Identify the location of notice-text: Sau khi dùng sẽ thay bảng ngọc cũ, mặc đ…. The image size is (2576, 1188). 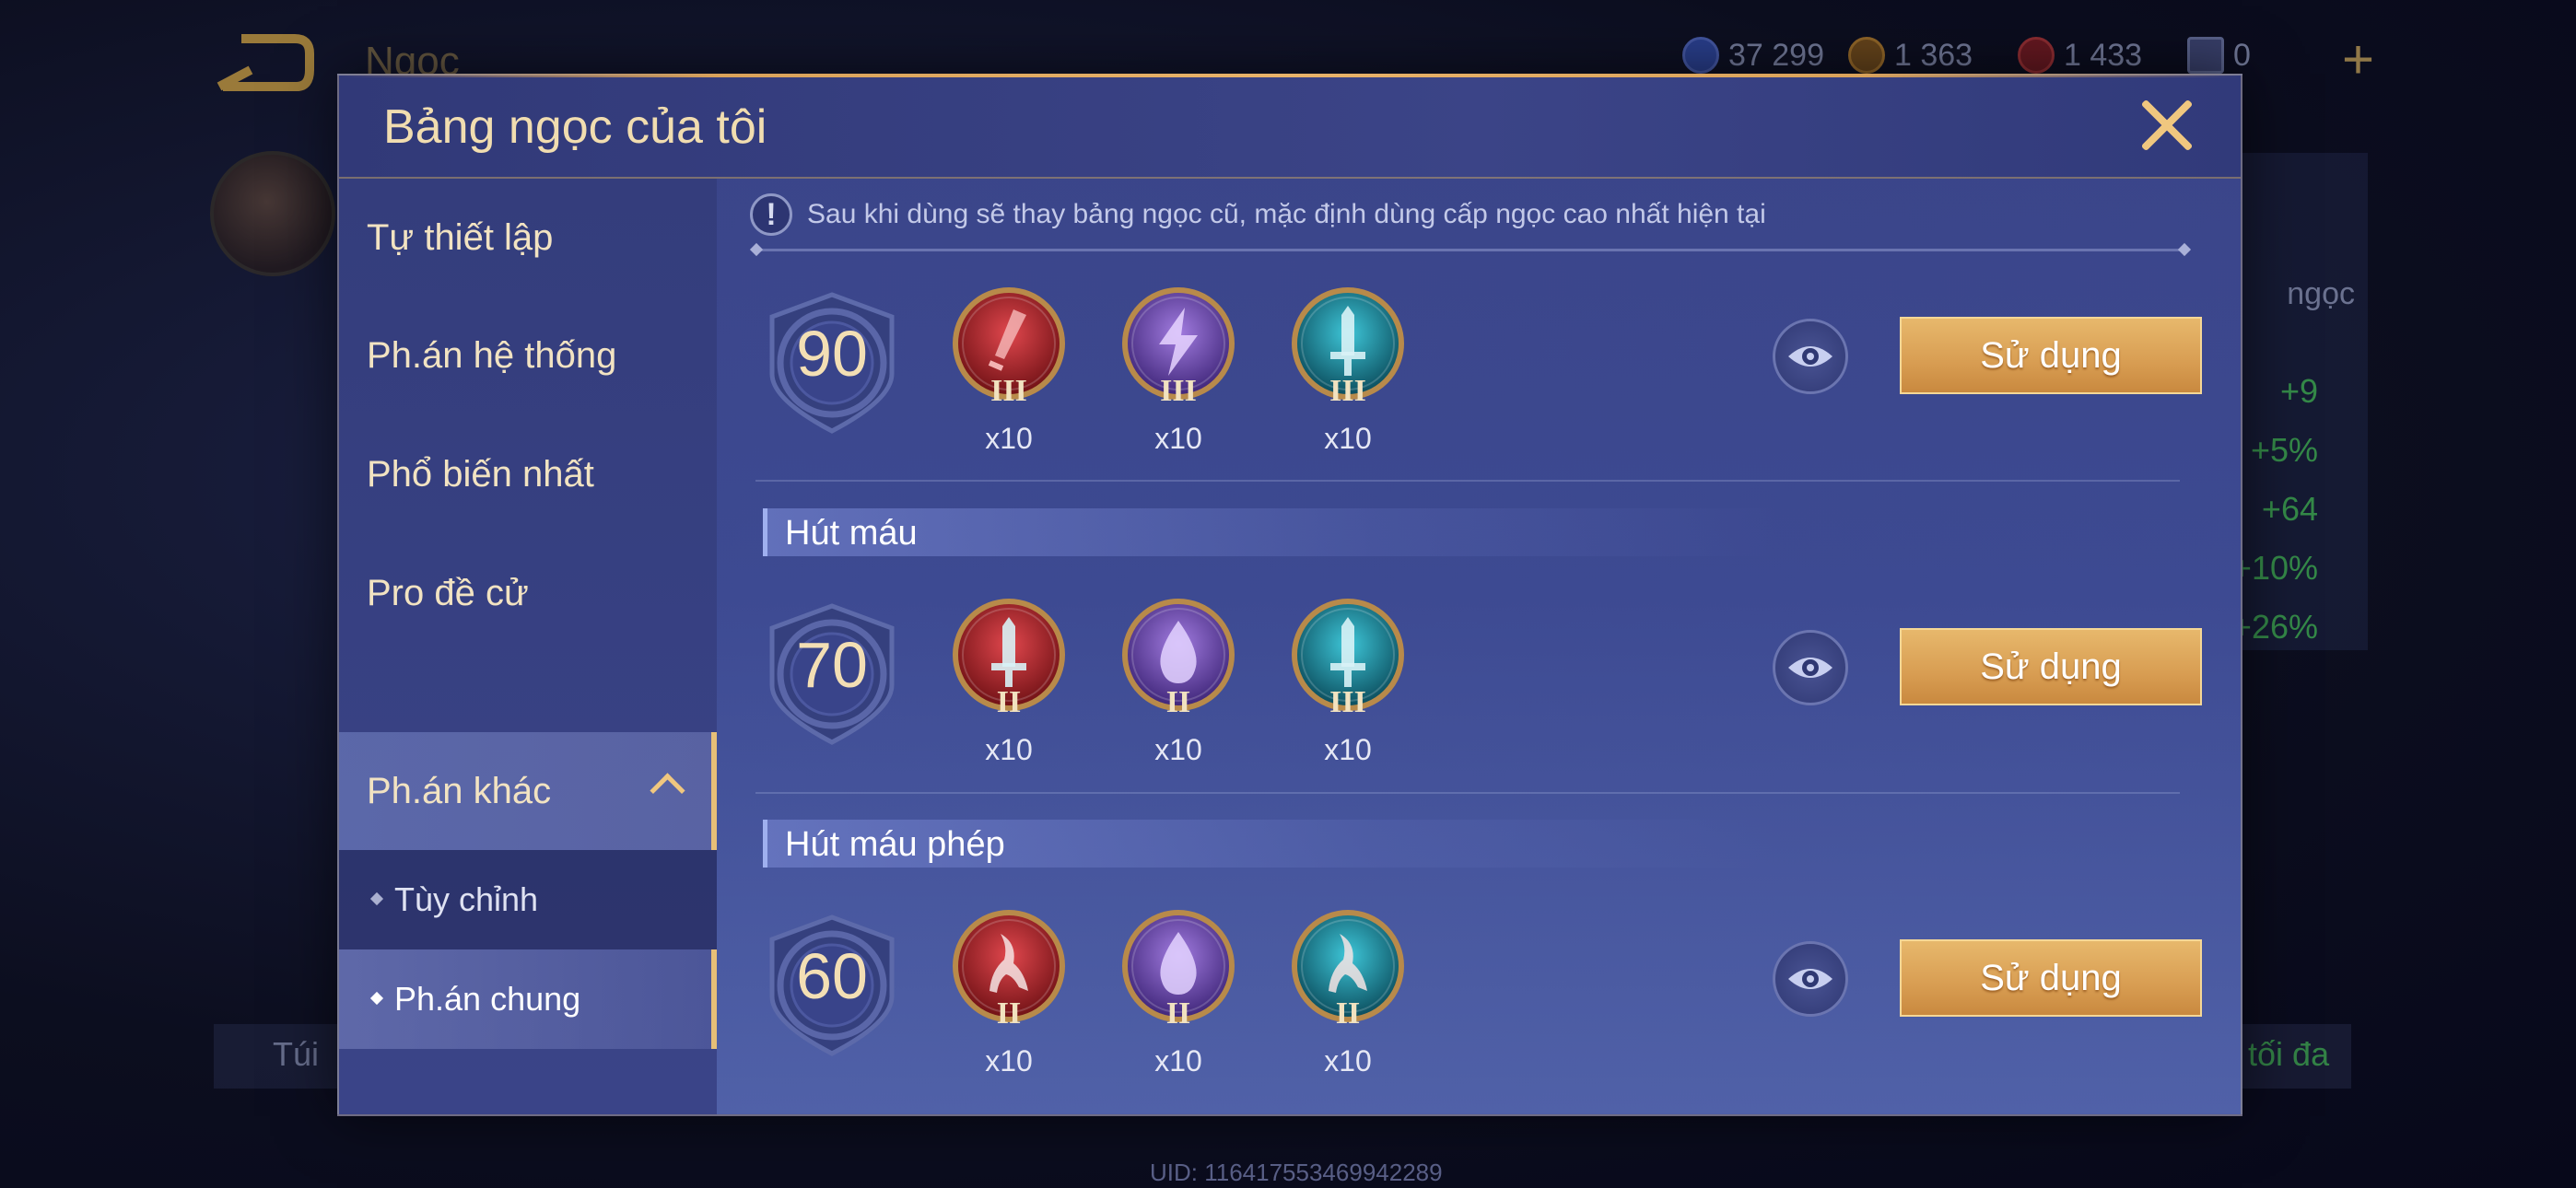
(1286, 214).